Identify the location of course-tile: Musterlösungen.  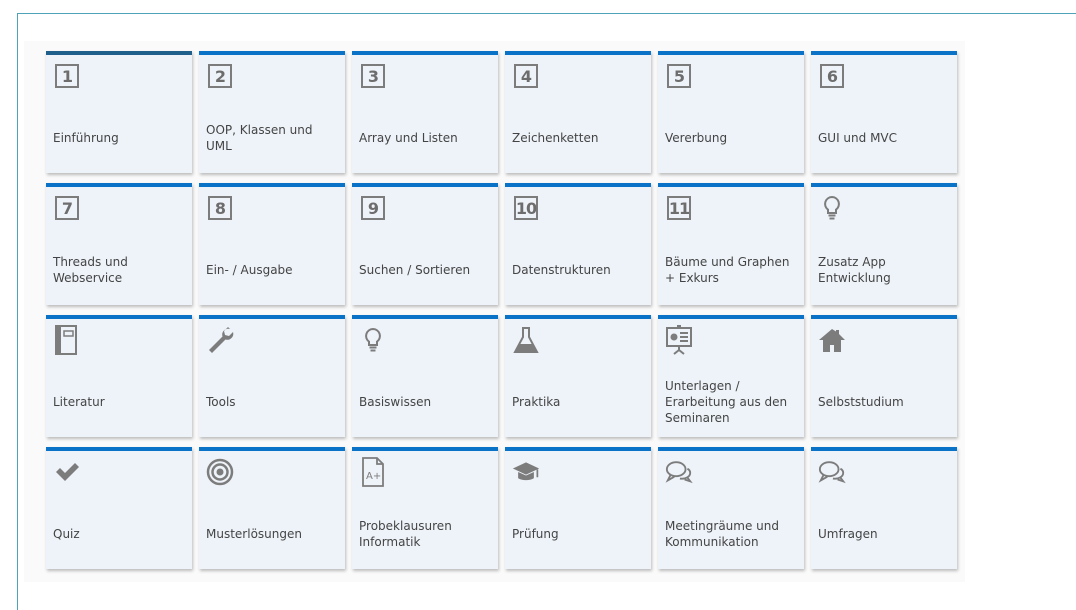
(272, 508).